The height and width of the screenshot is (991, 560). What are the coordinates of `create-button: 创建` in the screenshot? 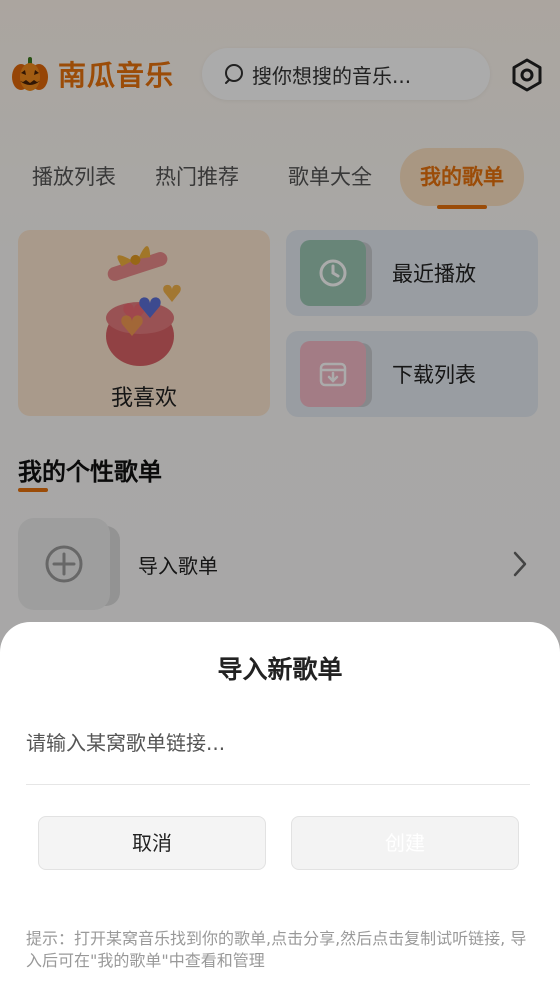 It's located at (405, 843).